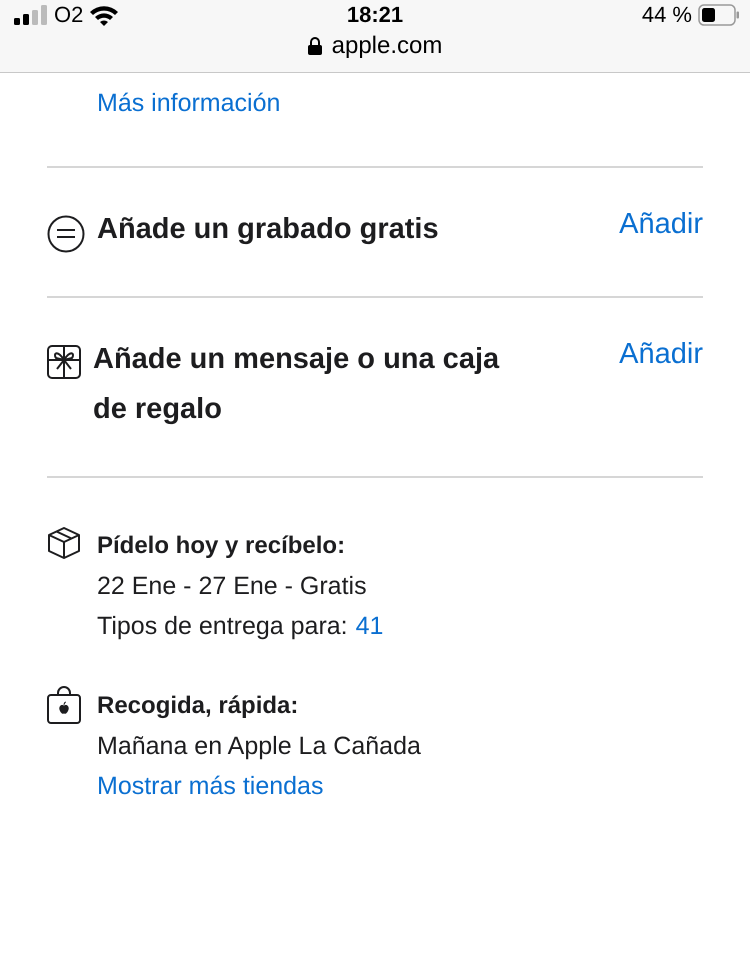  Describe the element at coordinates (188, 103) in the screenshot. I see `more-info-link: Más información` at that location.